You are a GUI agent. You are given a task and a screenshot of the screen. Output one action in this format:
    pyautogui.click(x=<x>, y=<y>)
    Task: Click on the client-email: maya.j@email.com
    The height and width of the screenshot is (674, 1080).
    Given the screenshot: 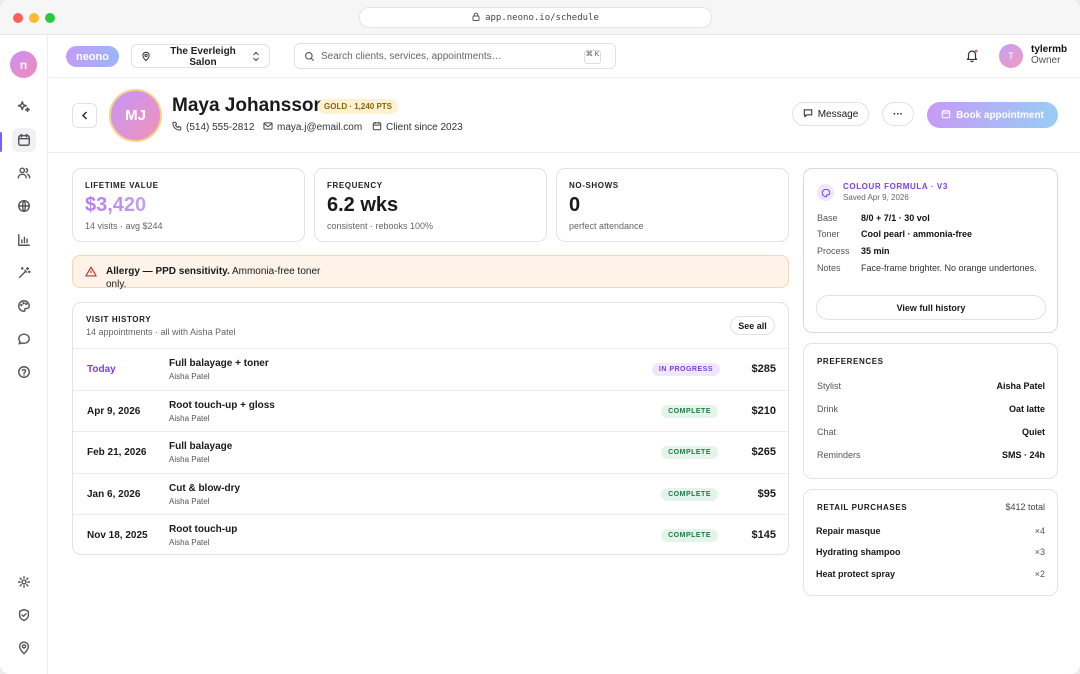 What is the action you would take?
    pyautogui.click(x=312, y=127)
    